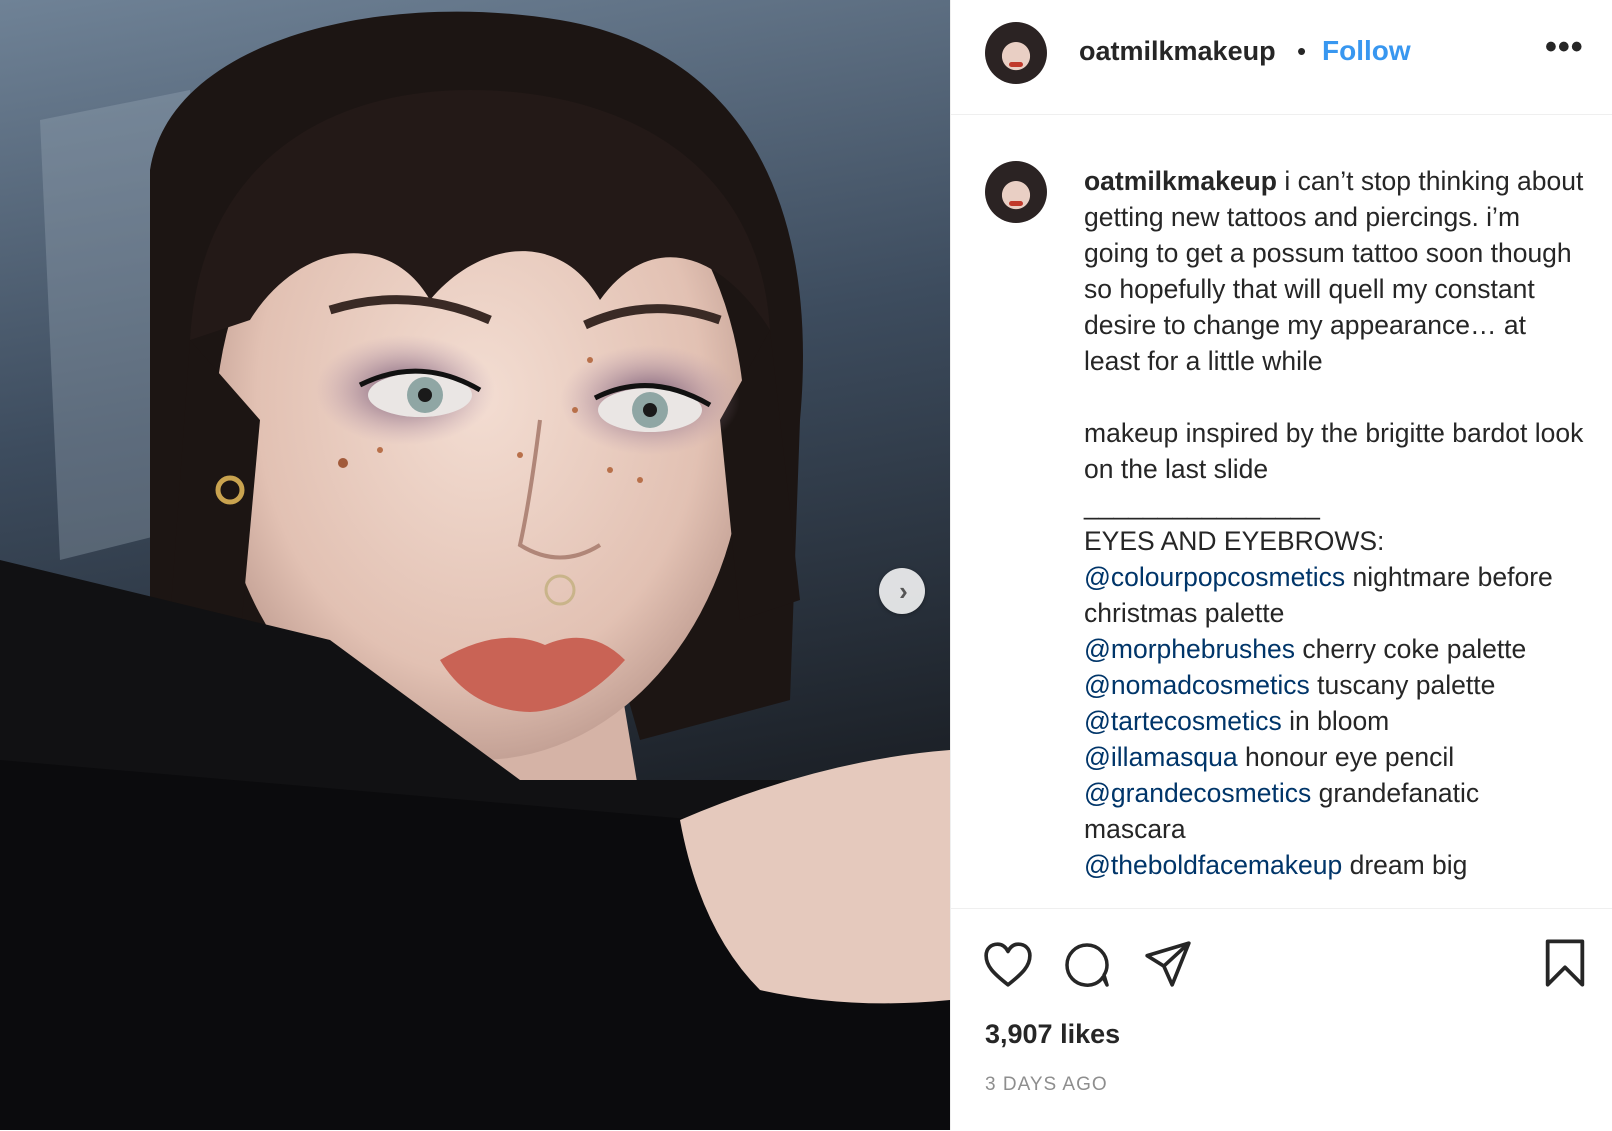 The height and width of the screenshot is (1131, 1612). What do you see at coordinates (1565, 963) in the screenshot?
I see `bookmark-icon` at bounding box center [1565, 963].